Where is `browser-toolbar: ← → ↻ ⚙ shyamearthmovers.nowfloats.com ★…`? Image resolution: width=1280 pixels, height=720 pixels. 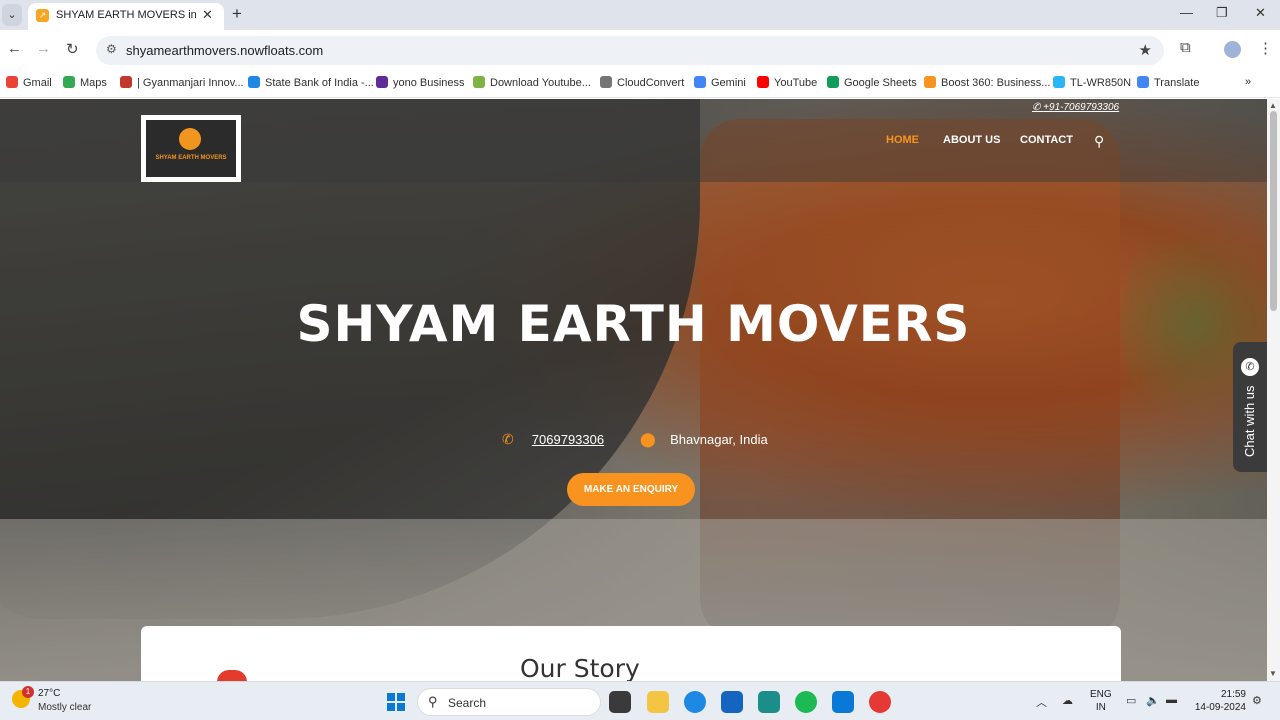
browser-toolbar: ← → ↻ ⚙ shyamearthmovers.nowfloats.com ★… is located at coordinates (640, 50).